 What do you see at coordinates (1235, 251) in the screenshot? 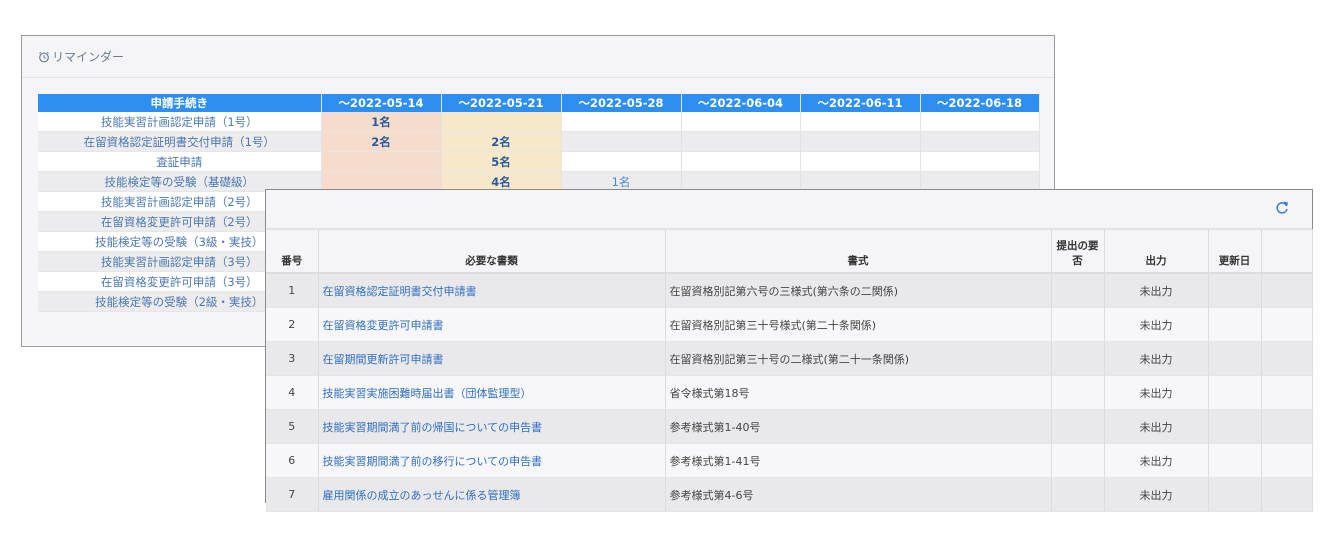
I see `updated-header: 更新日` at bounding box center [1235, 251].